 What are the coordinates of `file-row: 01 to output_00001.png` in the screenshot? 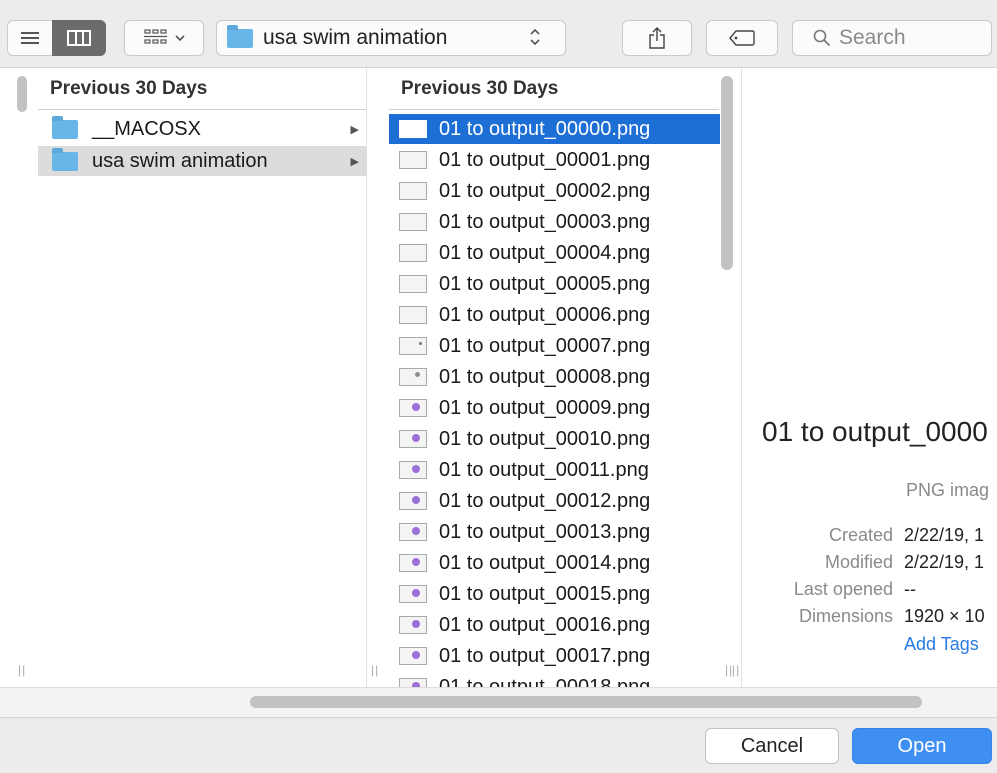 It's located at (554, 160).